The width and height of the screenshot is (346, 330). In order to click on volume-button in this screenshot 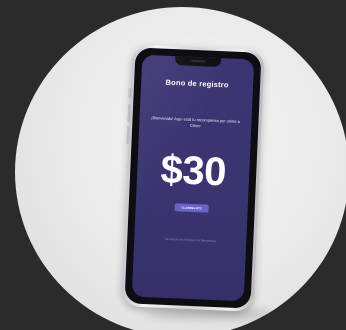, I will do `click(130, 93)`.